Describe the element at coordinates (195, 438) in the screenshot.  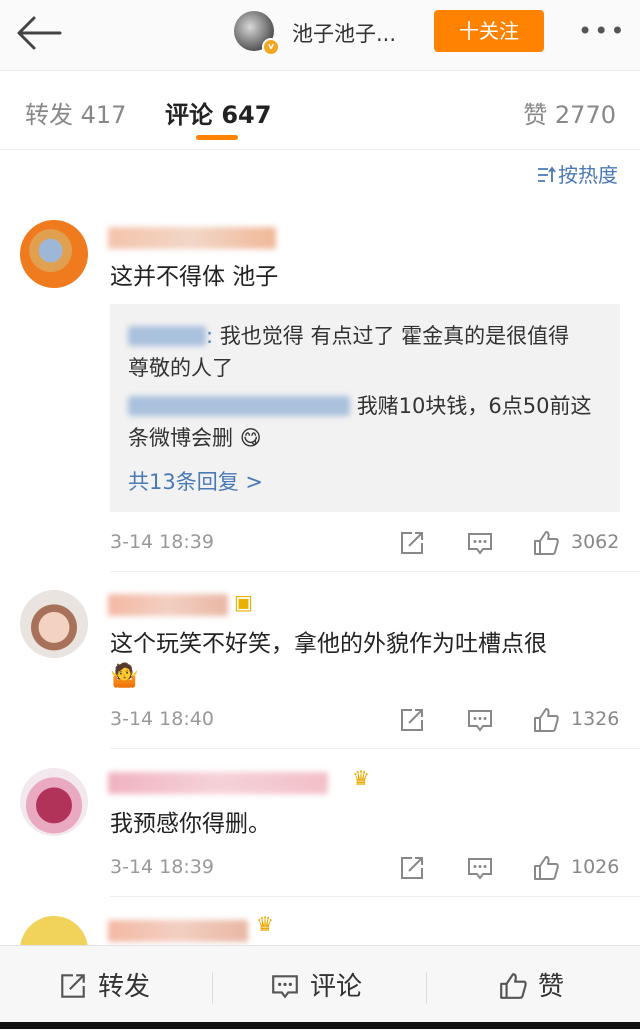
I see `reply-text-cont: 条微博会删 😋` at that location.